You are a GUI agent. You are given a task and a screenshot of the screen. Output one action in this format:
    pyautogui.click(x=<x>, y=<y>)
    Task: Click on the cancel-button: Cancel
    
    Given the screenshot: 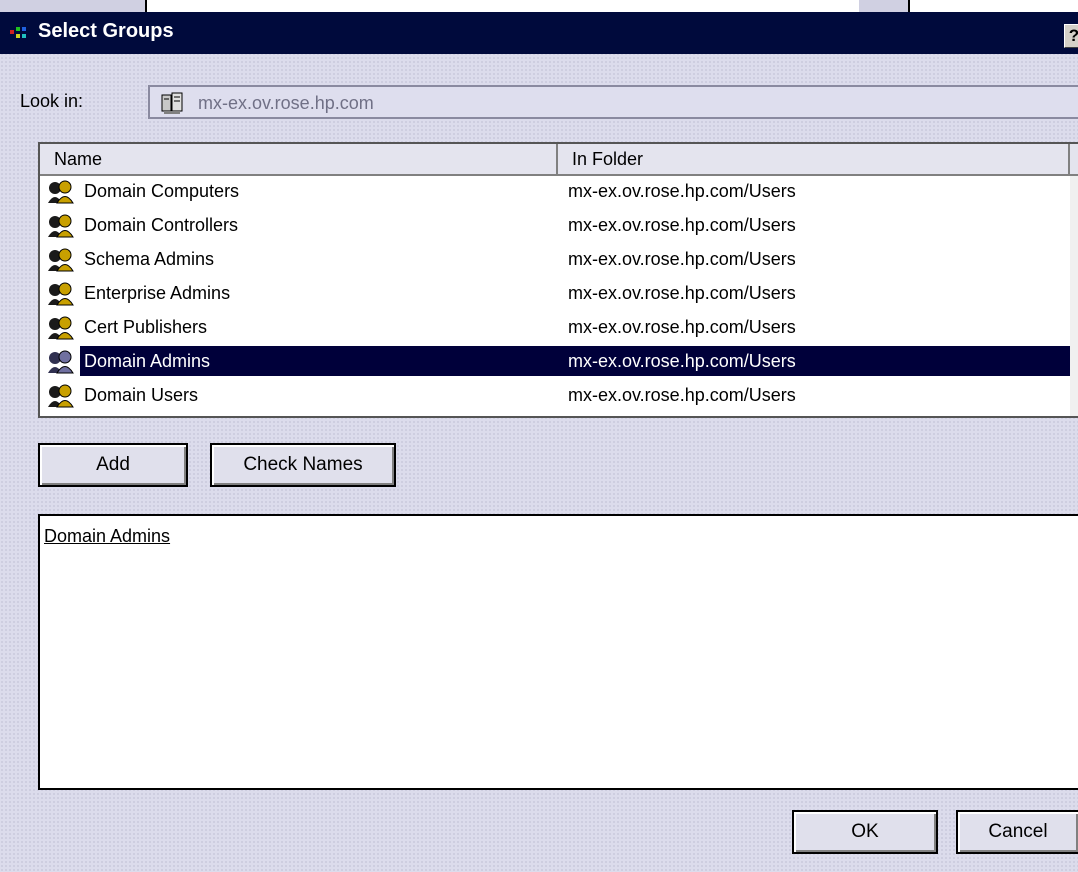 What is the action you would take?
    pyautogui.click(x=1017, y=832)
    